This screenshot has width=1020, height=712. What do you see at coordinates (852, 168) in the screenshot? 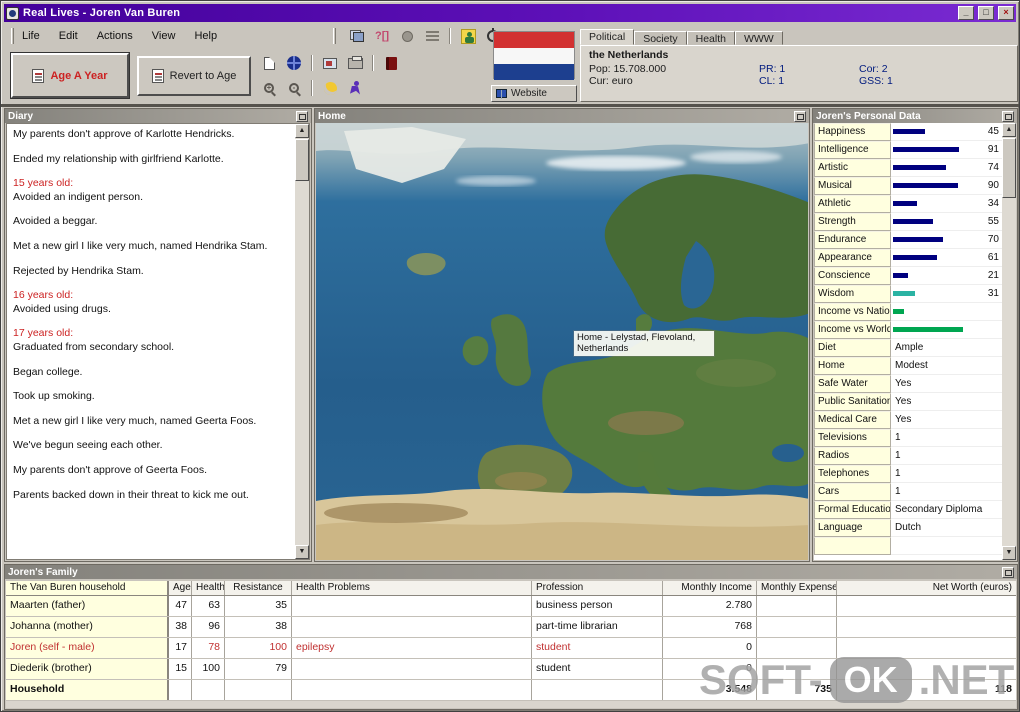
I see `stat-label: Artistic` at bounding box center [852, 168].